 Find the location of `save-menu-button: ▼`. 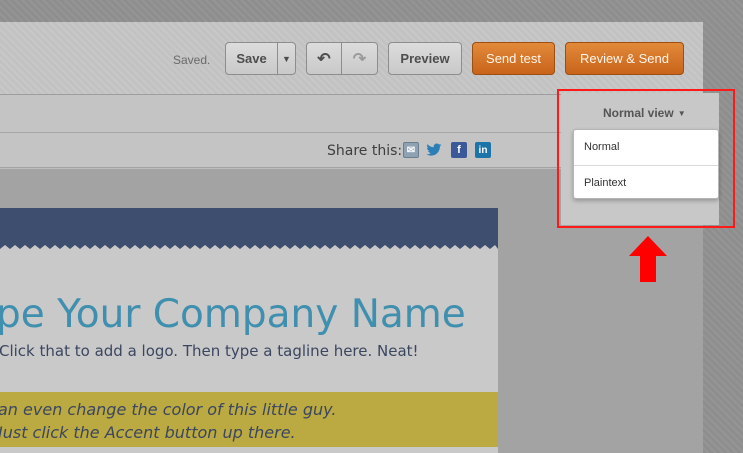

save-menu-button: ▼ is located at coordinates (286, 58).